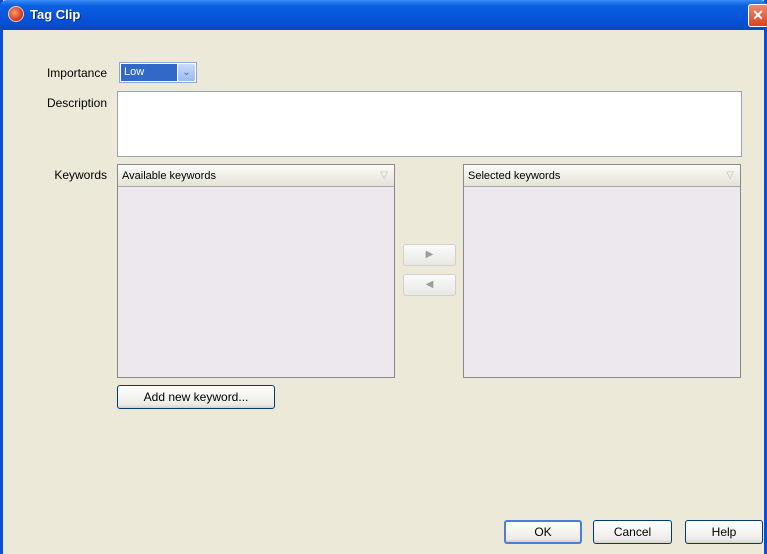 Image resolution: width=767 pixels, height=554 pixels. I want to click on available-keywords-header-label: Available keywords, so click(169, 176).